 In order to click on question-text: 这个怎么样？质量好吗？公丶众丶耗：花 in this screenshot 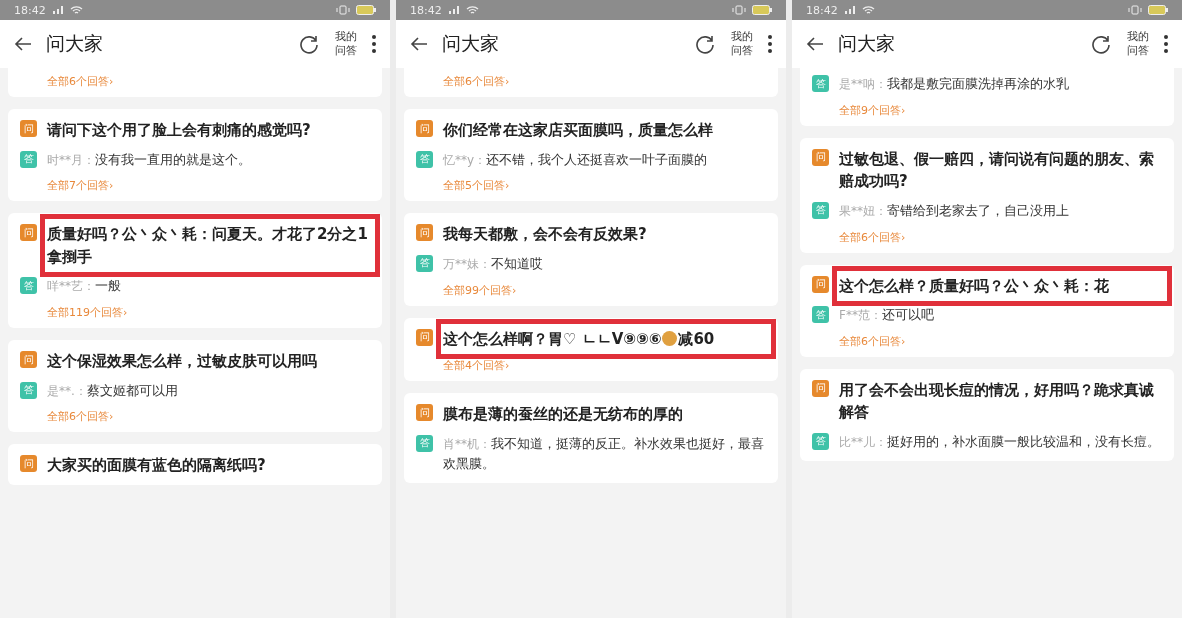, I will do `click(974, 286)`.